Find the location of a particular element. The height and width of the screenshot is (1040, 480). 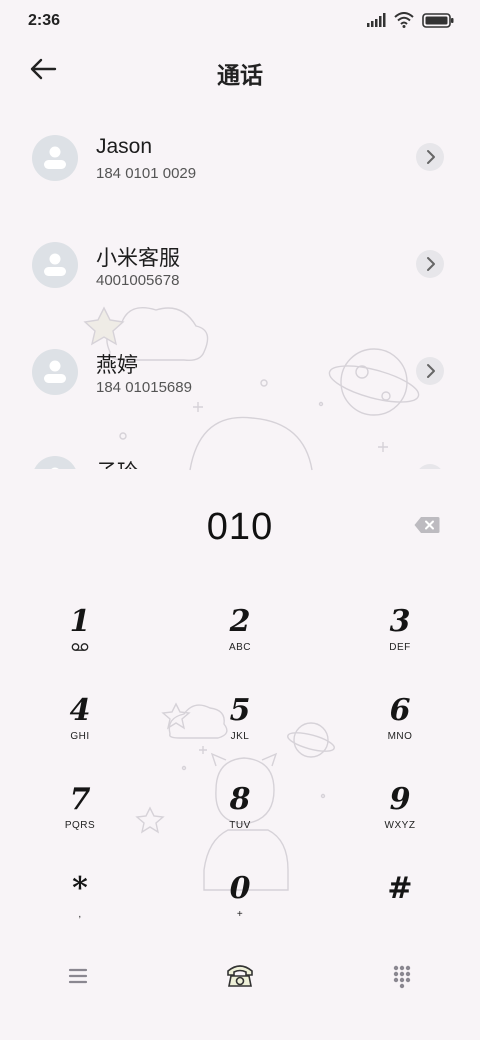

key-star: * , is located at coordinates (80, 901).